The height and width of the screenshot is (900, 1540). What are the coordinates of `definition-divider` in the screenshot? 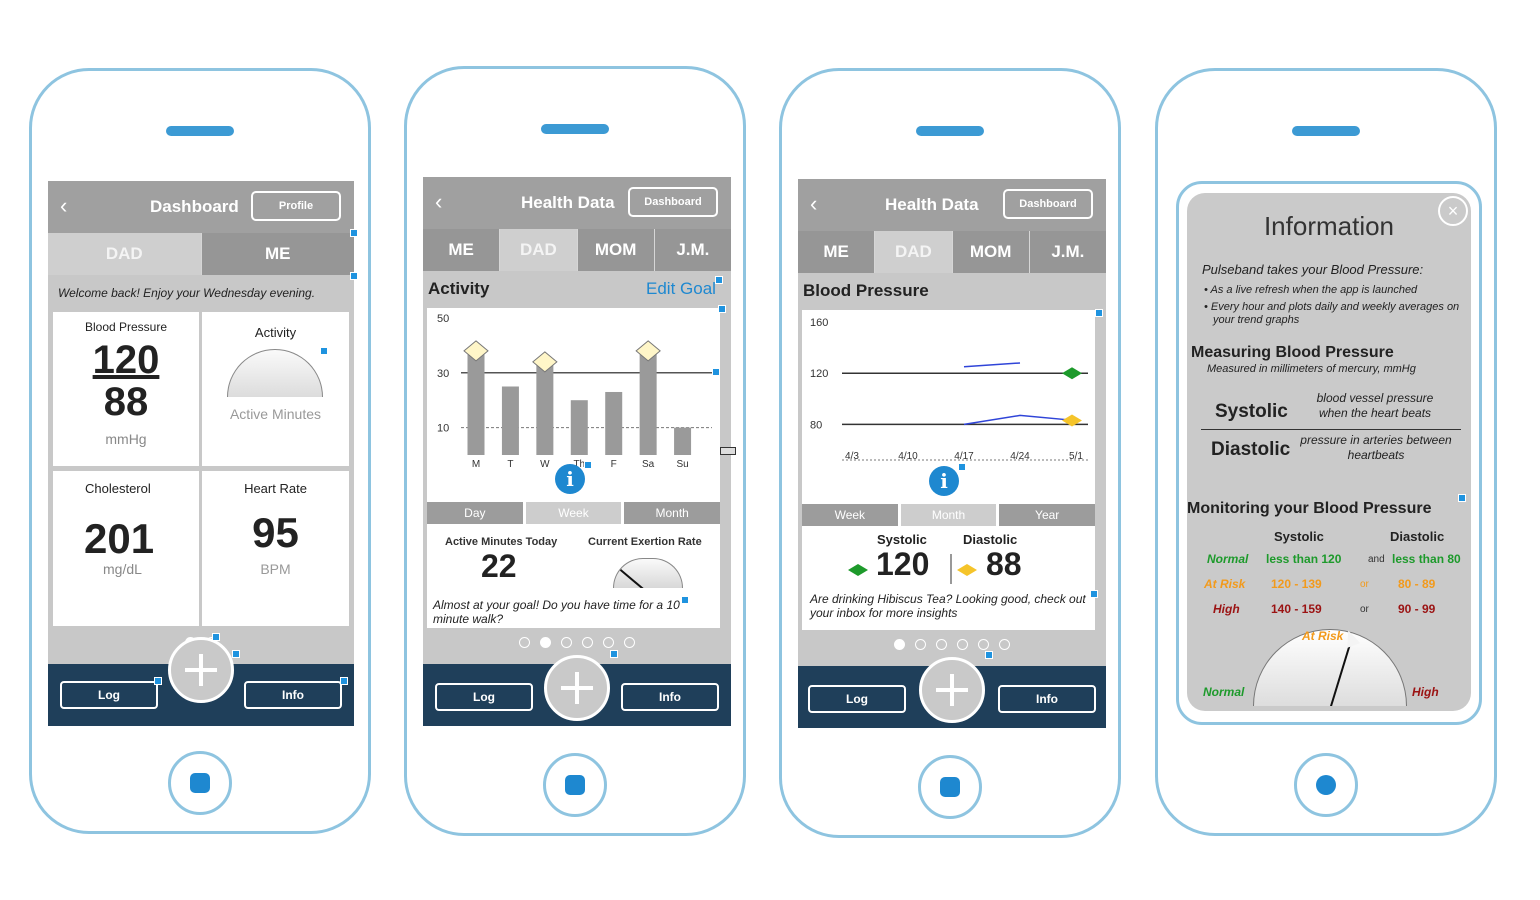 It's located at (1331, 429).